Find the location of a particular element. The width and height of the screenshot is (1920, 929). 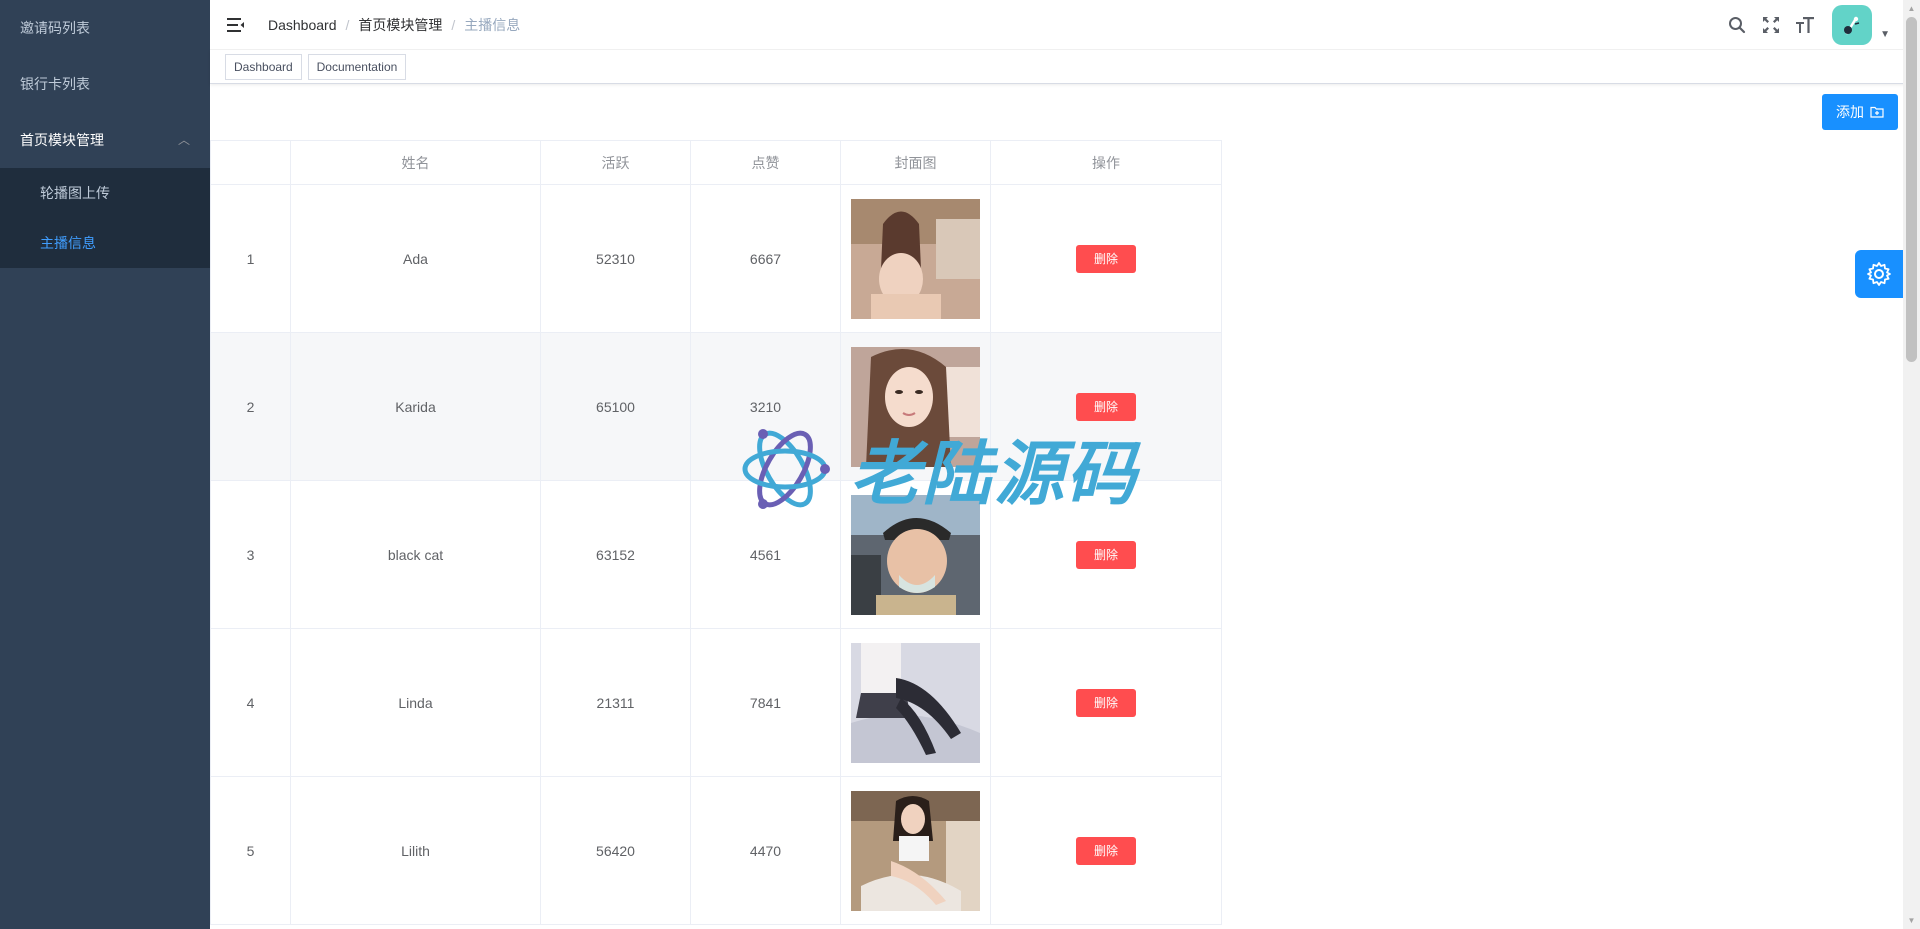

font-size-icon is located at coordinates (1805, 25).